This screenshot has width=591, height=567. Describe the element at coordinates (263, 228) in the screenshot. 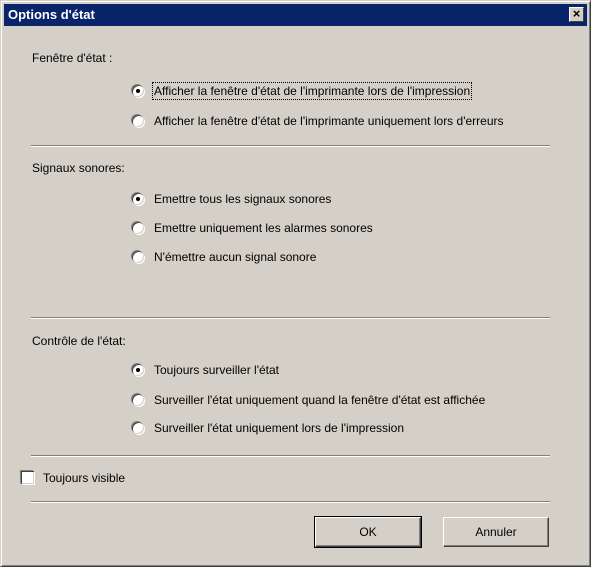

I see `option-label: Emettre uniquement les alarmes sonores` at that location.